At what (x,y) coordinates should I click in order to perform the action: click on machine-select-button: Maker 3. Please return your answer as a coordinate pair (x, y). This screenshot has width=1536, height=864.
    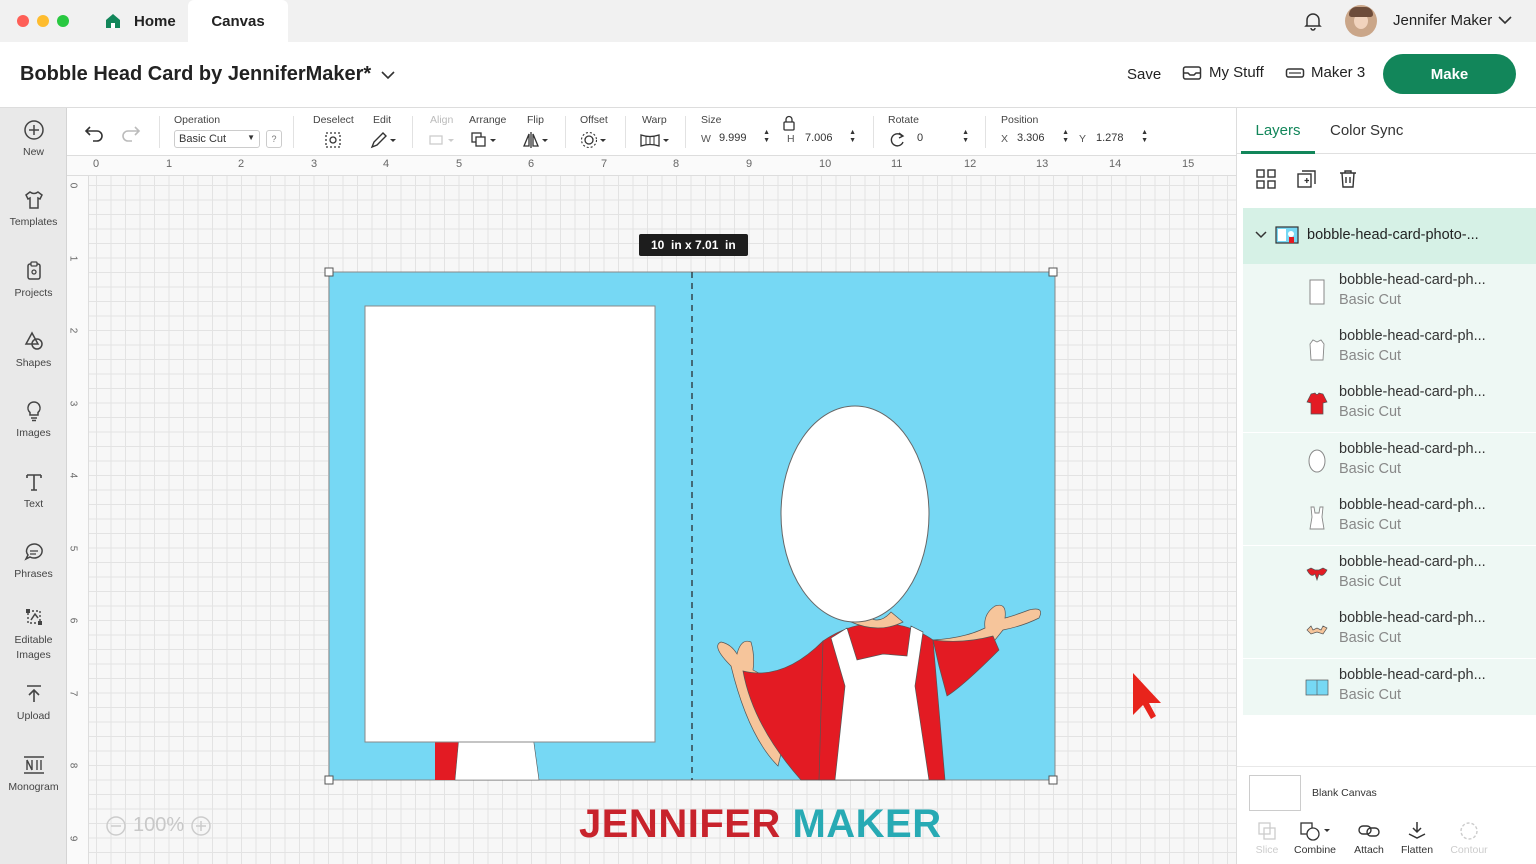
    Looking at the image, I should click on (1325, 72).